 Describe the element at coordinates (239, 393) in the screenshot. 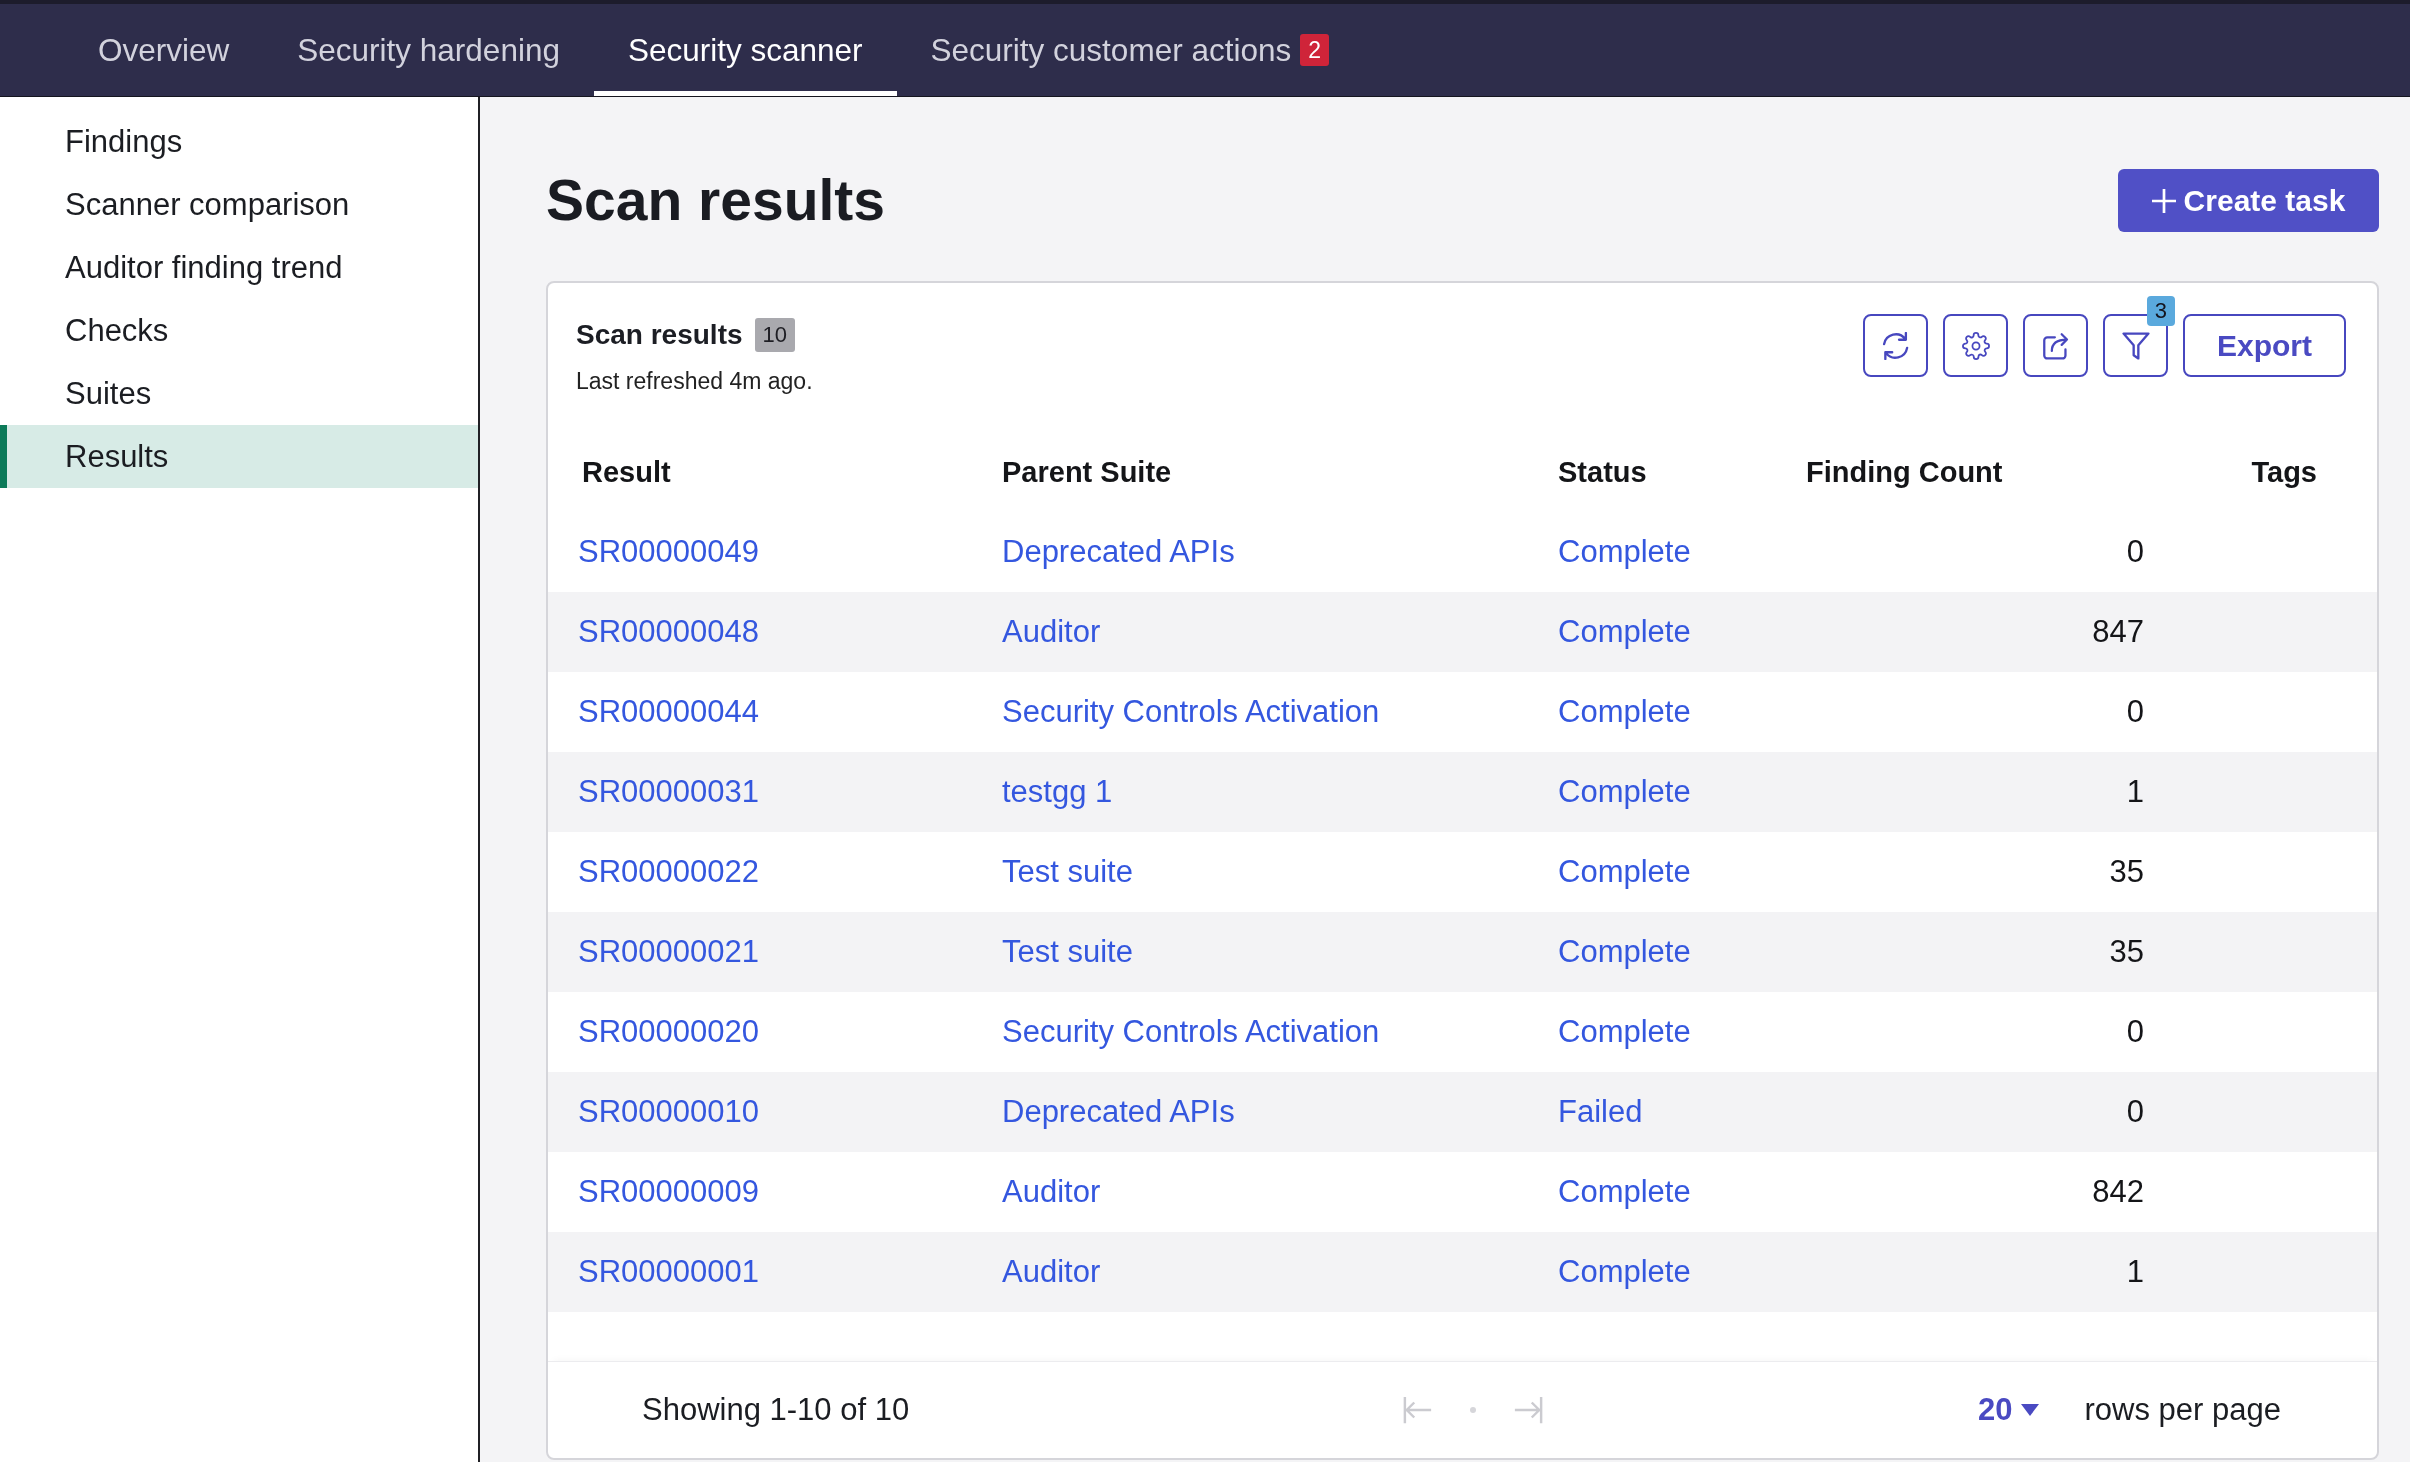

I see `sidebar-item: Suites` at that location.